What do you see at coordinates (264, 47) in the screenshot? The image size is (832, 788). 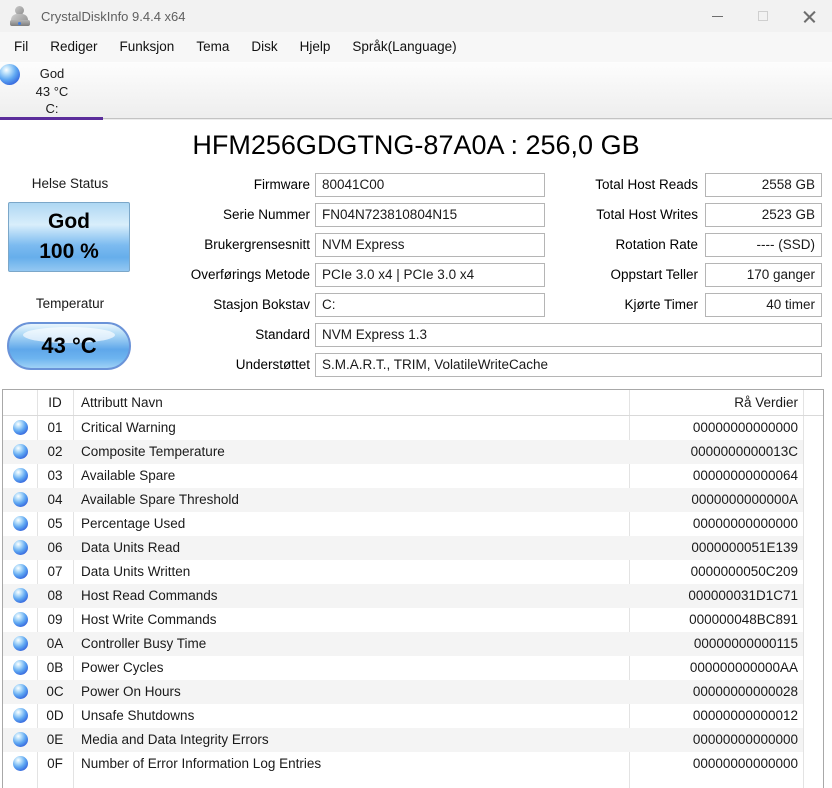 I see `menu-disk: Disk` at bounding box center [264, 47].